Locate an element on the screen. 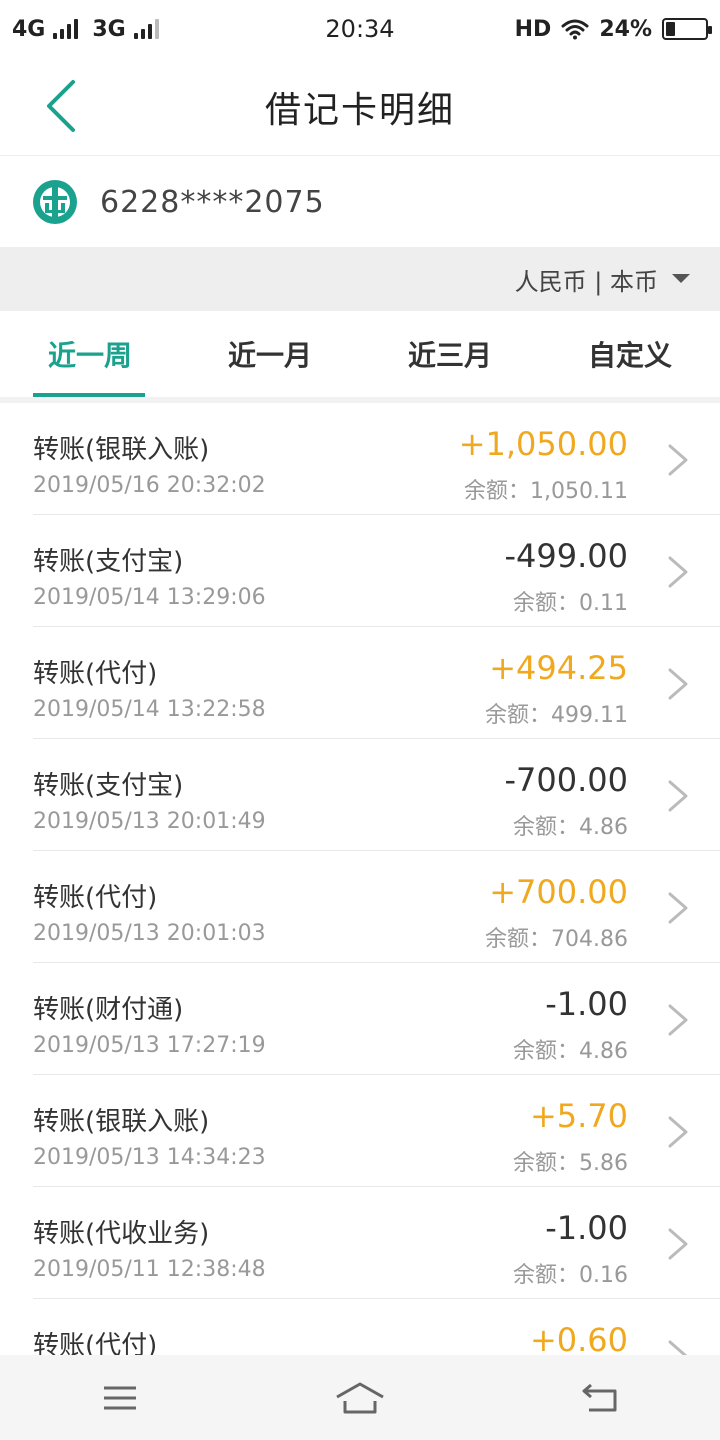  transaction-row: 转账(银联入账) 2019/05/13 14:34:23 +5.70 余额：5.86 is located at coordinates (376, 1131).